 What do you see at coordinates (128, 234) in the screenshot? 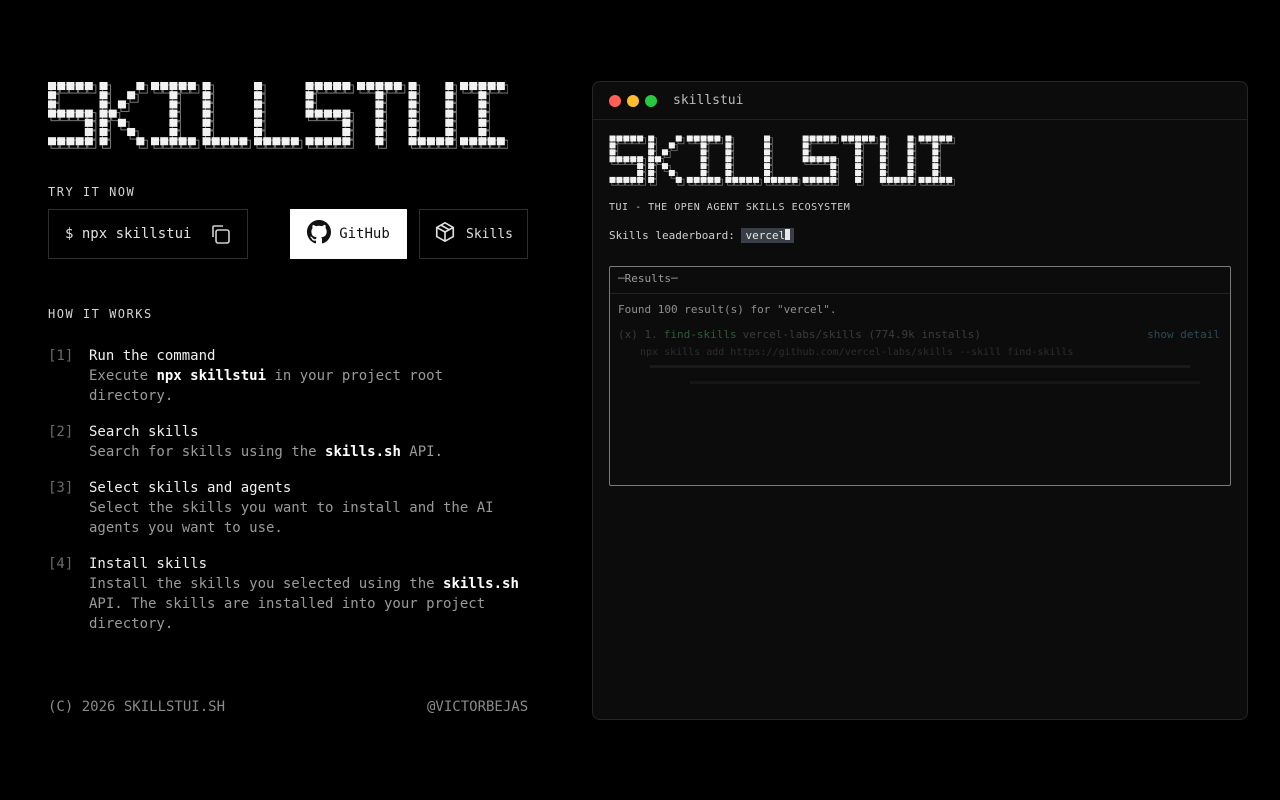
I see `install-command-text: $ npx skillstui` at bounding box center [128, 234].